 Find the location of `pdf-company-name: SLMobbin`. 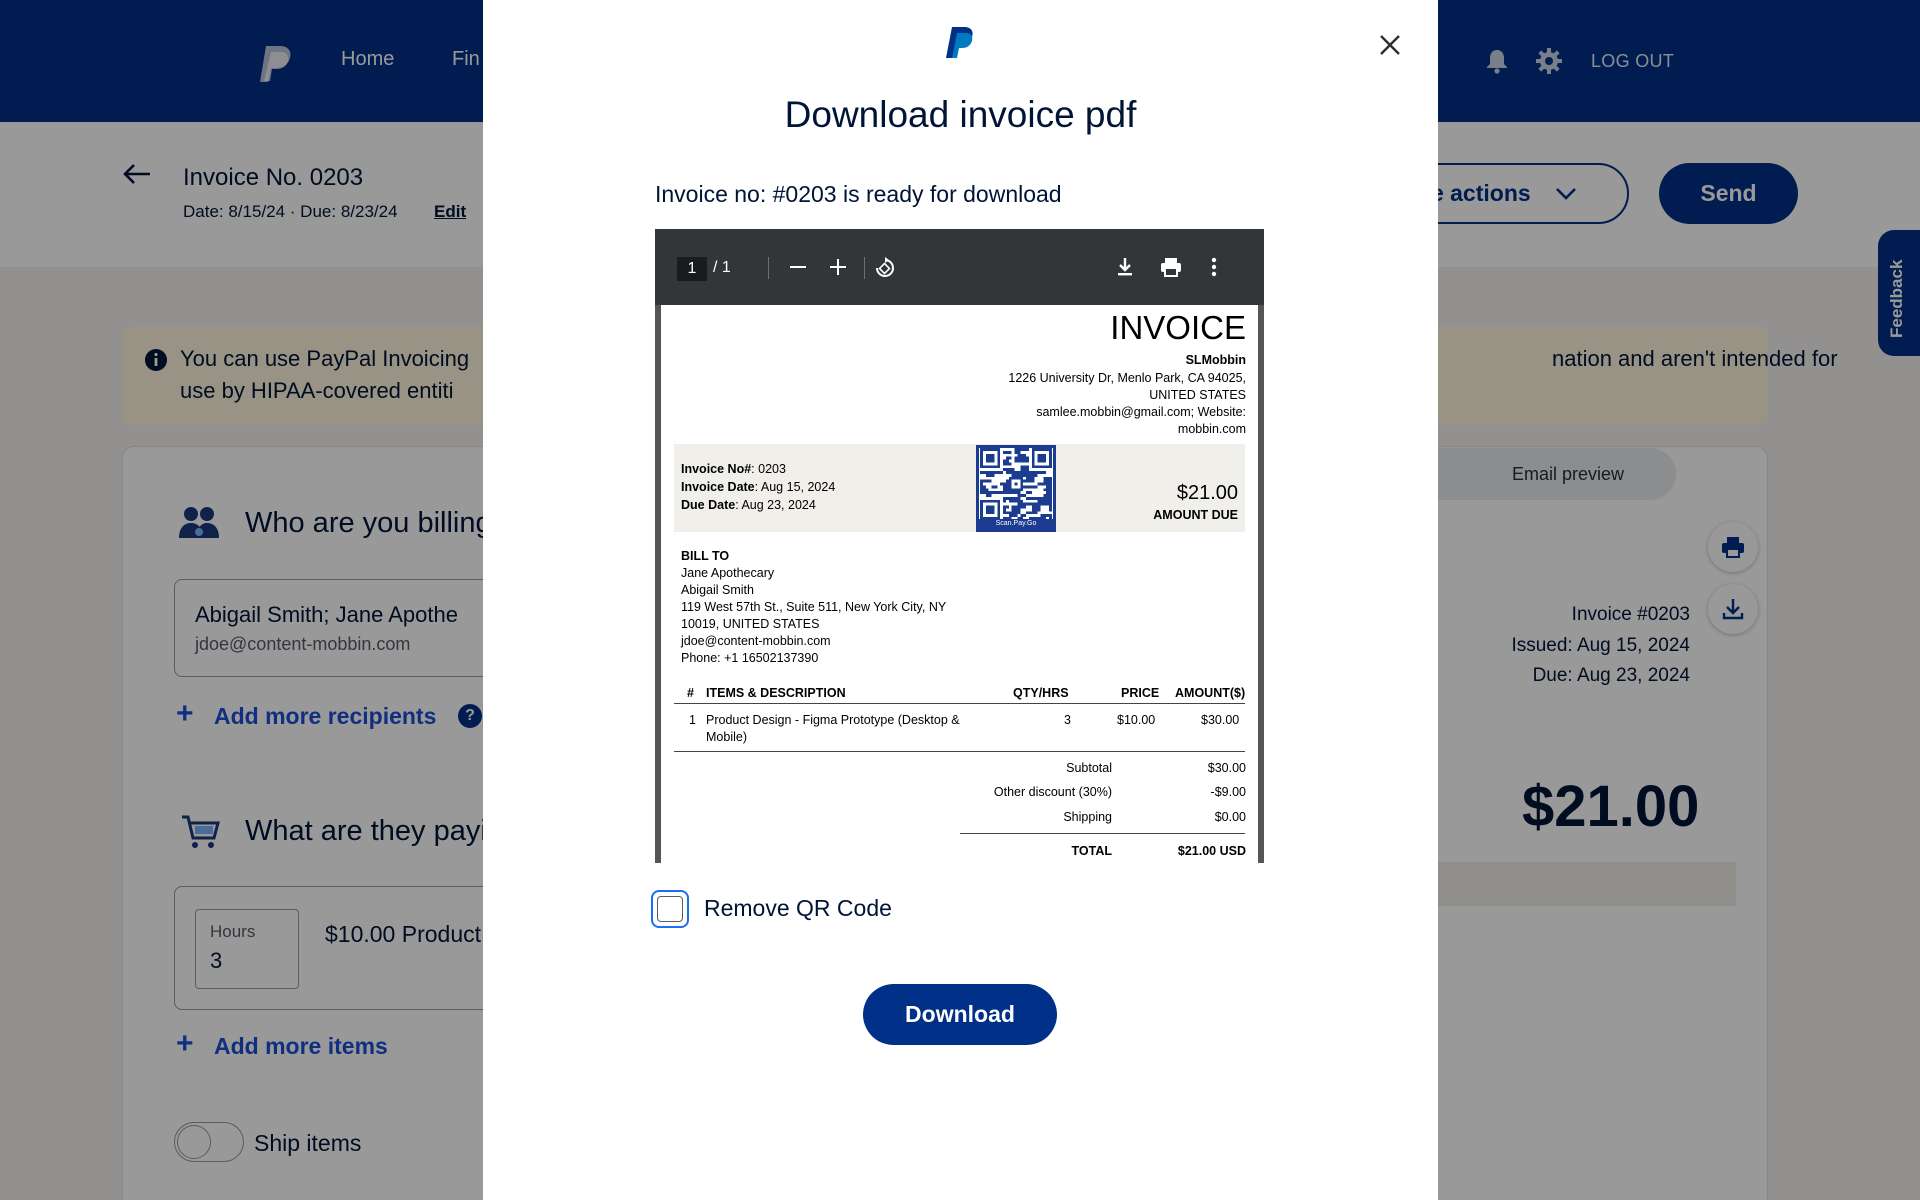

pdf-company-name: SLMobbin is located at coordinates (1215, 360).